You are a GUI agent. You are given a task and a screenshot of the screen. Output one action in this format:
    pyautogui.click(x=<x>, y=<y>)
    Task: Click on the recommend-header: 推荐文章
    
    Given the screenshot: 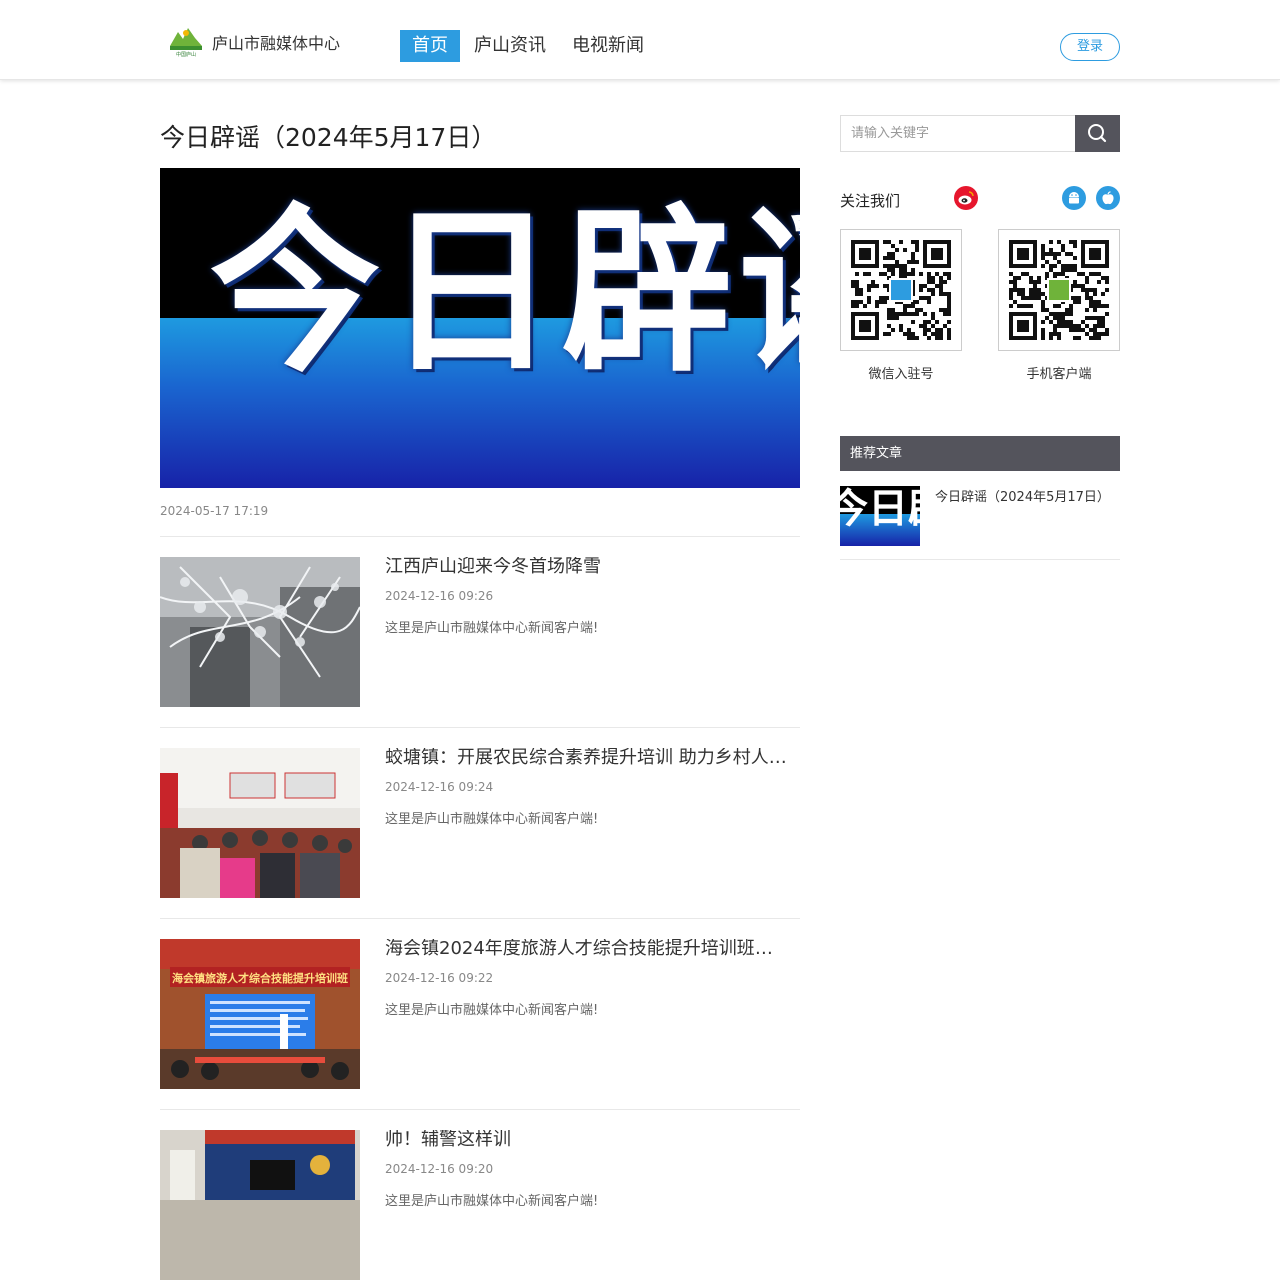 What is the action you would take?
    pyautogui.click(x=980, y=453)
    